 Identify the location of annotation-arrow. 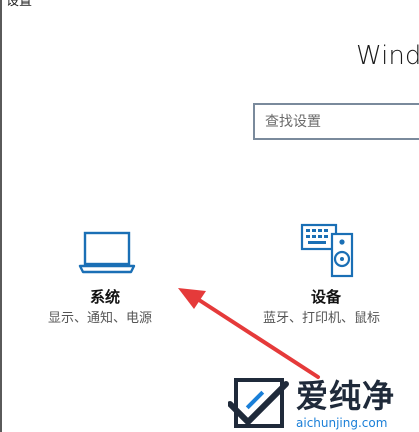
(249, 333).